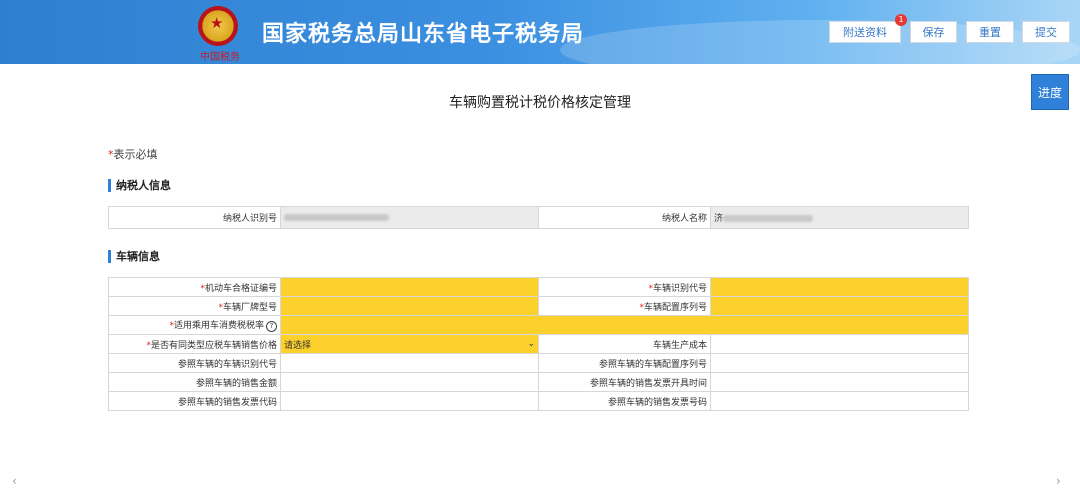 This screenshot has width=1080, height=492. I want to click on national-emblem-icon: ★, so click(218, 26).